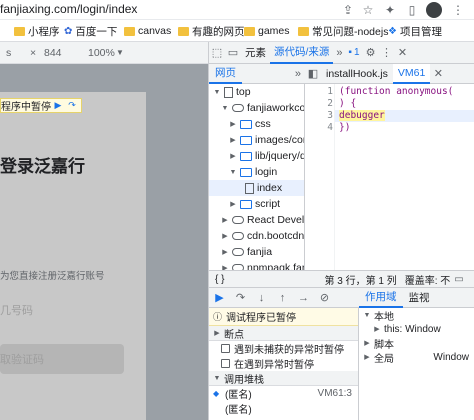 The image size is (474, 420). I want to click on message-icon: ▪, so click(350, 52).